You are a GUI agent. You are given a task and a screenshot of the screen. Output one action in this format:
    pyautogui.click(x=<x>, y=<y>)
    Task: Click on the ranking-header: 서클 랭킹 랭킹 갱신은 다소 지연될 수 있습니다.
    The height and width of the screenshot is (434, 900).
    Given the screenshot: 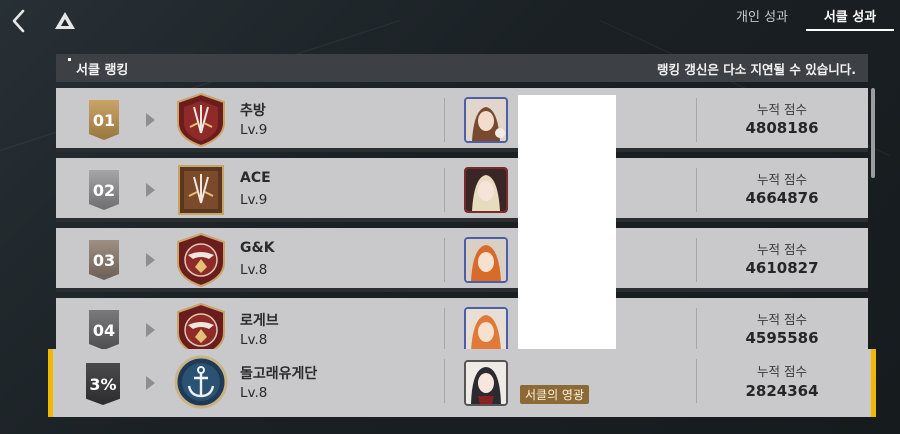 What is the action you would take?
    pyautogui.click(x=462, y=68)
    